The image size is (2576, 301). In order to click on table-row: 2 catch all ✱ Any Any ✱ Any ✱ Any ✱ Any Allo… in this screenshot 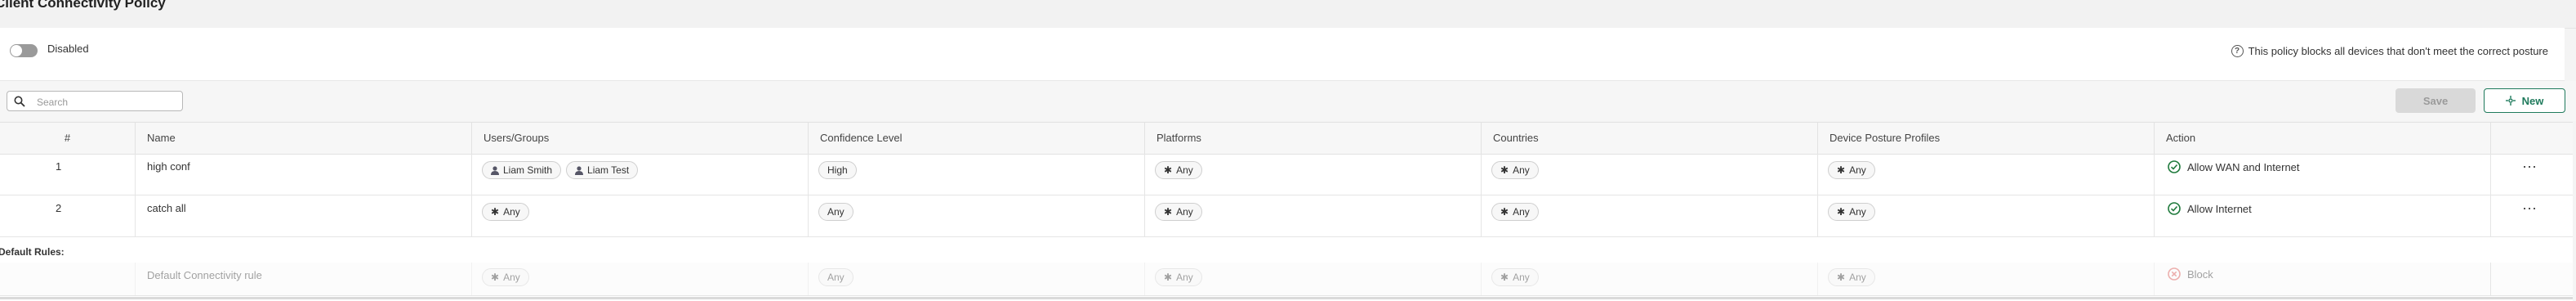, I will do `click(1286, 216)`.